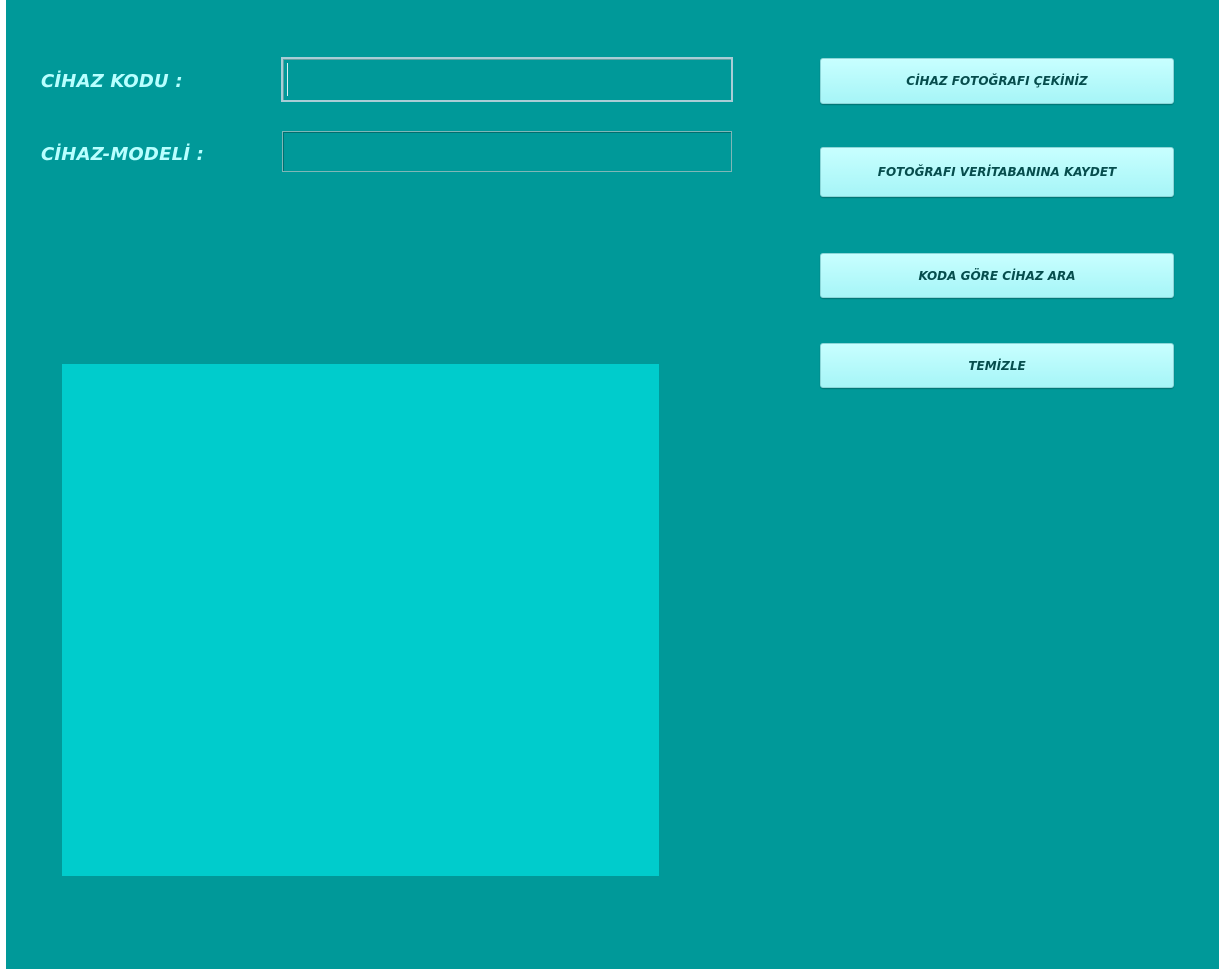 The image size is (1219, 969). Describe the element at coordinates (287, 79) in the screenshot. I see `text-caret` at that location.